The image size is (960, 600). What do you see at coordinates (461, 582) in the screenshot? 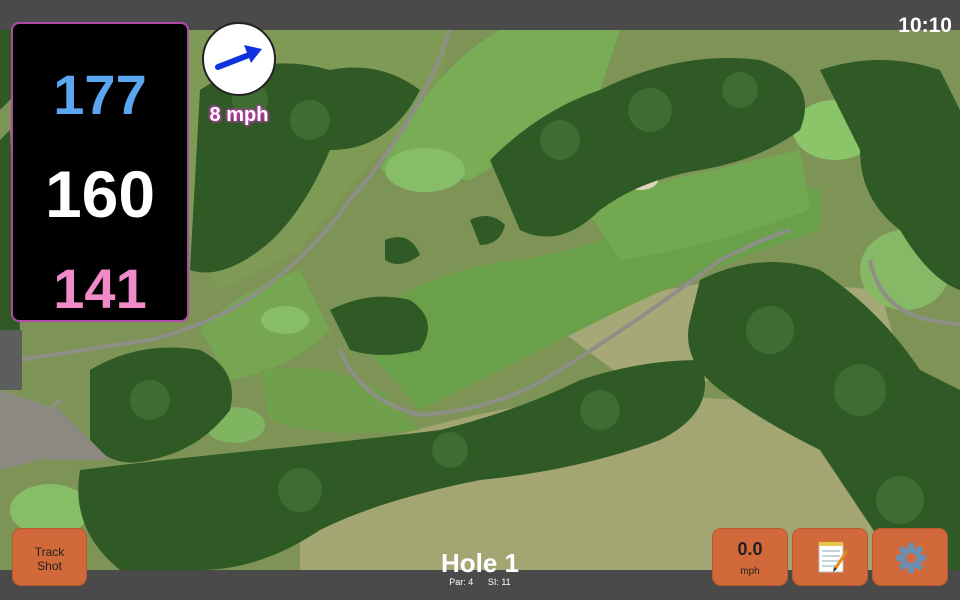
I see `hole-par: Par: 4` at bounding box center [461, 582].